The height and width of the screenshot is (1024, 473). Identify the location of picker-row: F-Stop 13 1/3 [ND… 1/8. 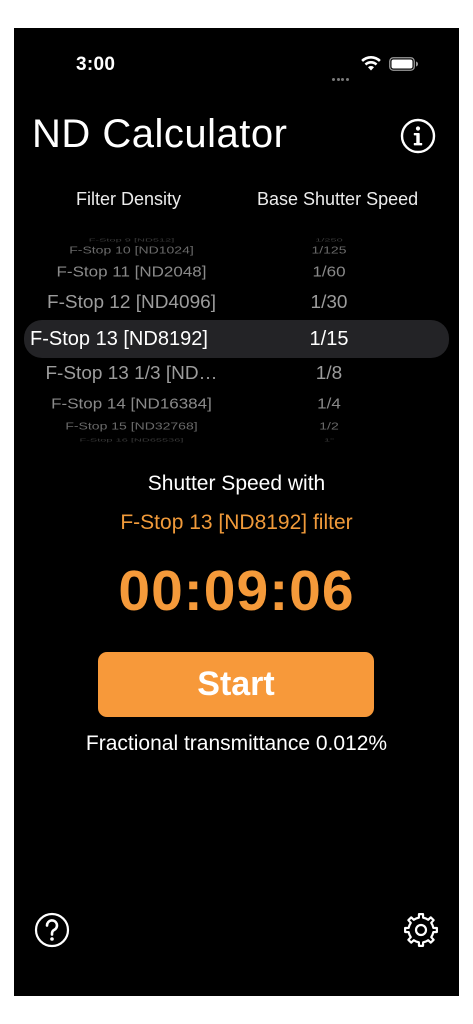
(236, 373).